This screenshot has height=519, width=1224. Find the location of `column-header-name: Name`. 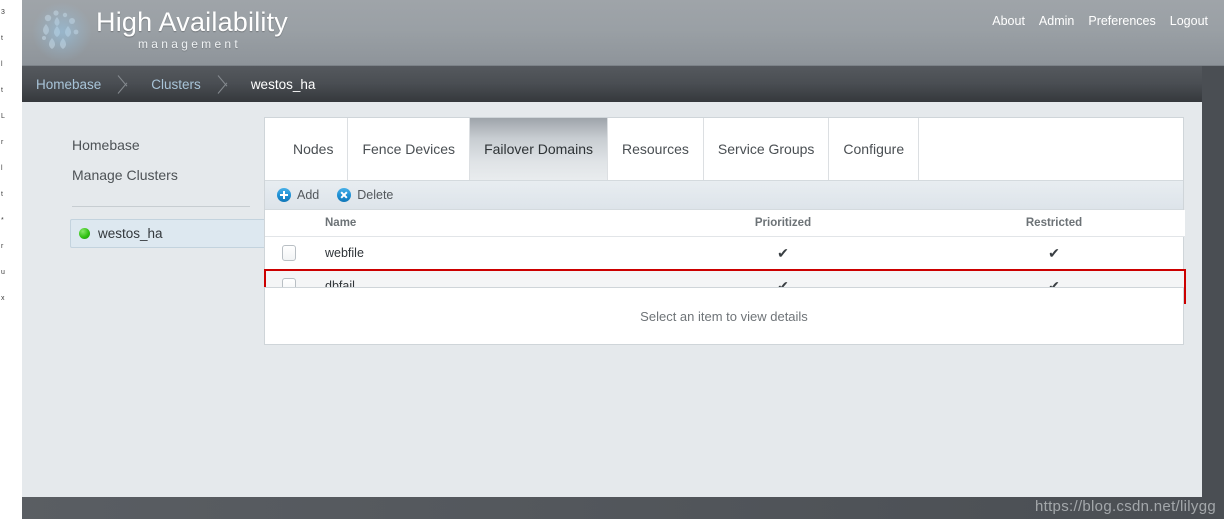

column-header-name: Name is located at coordinates (478, 223).